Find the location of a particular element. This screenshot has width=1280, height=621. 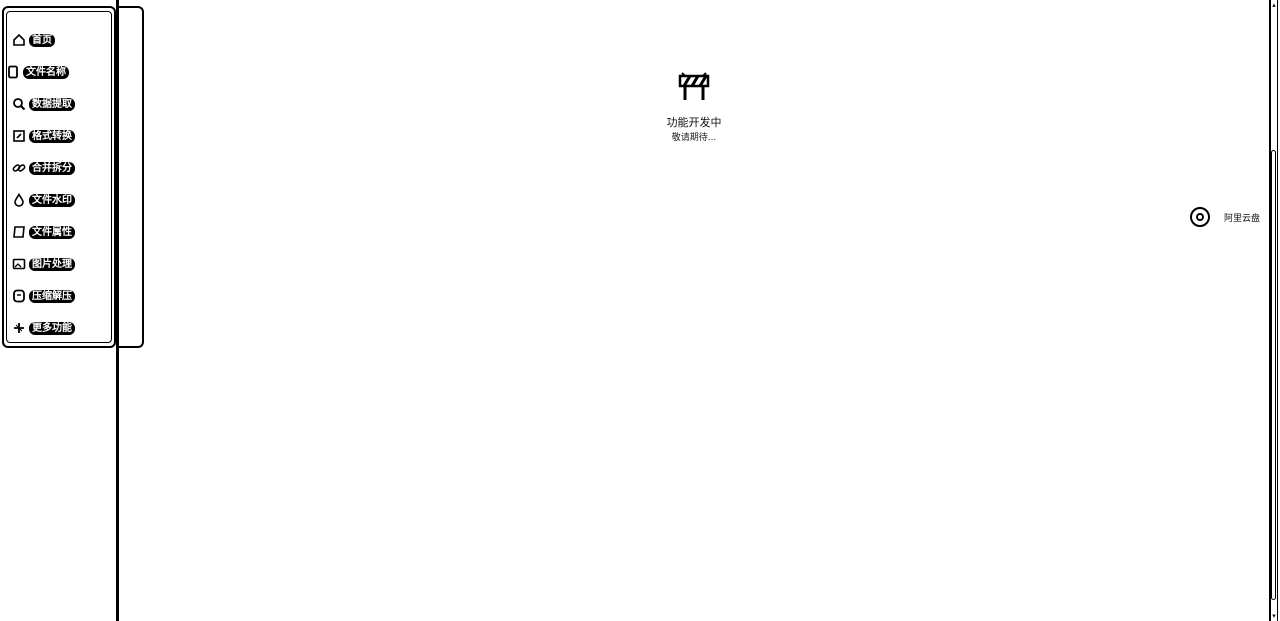

scrollbar-thumb is located at coordinates (1273, 375).